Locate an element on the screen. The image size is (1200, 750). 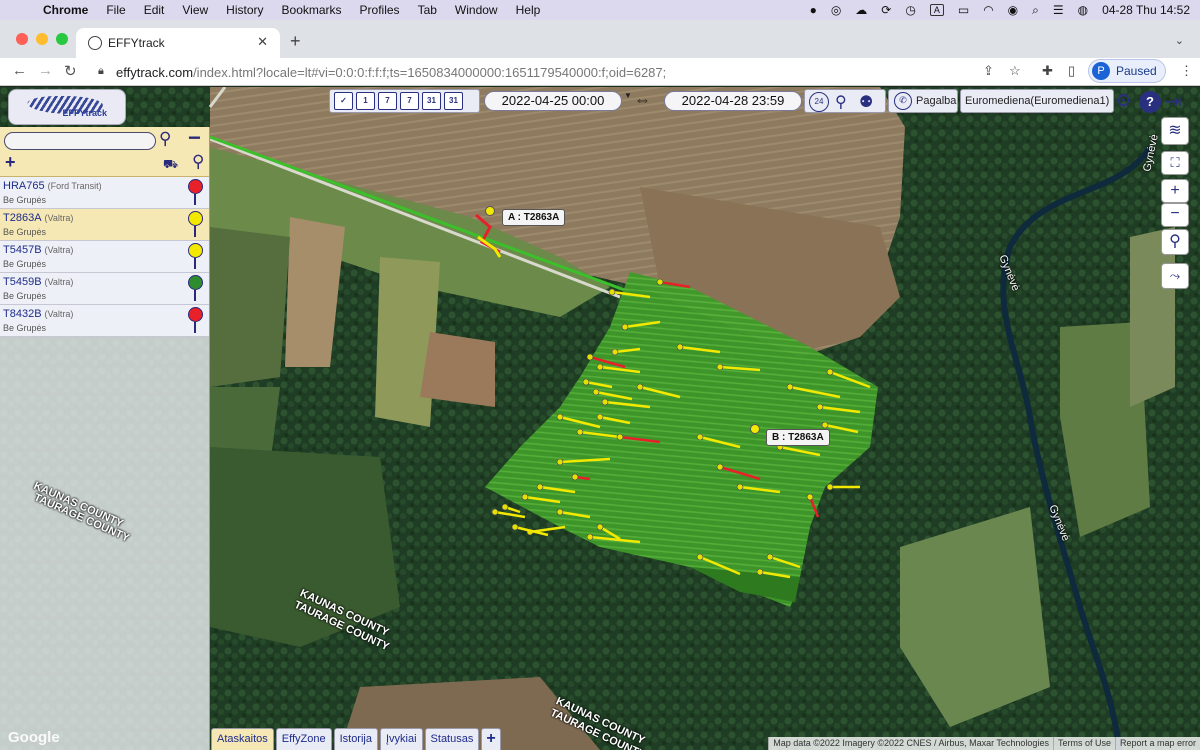
tab-search-chevron-icon: ⌄ is located at coordinates (1179, 40).